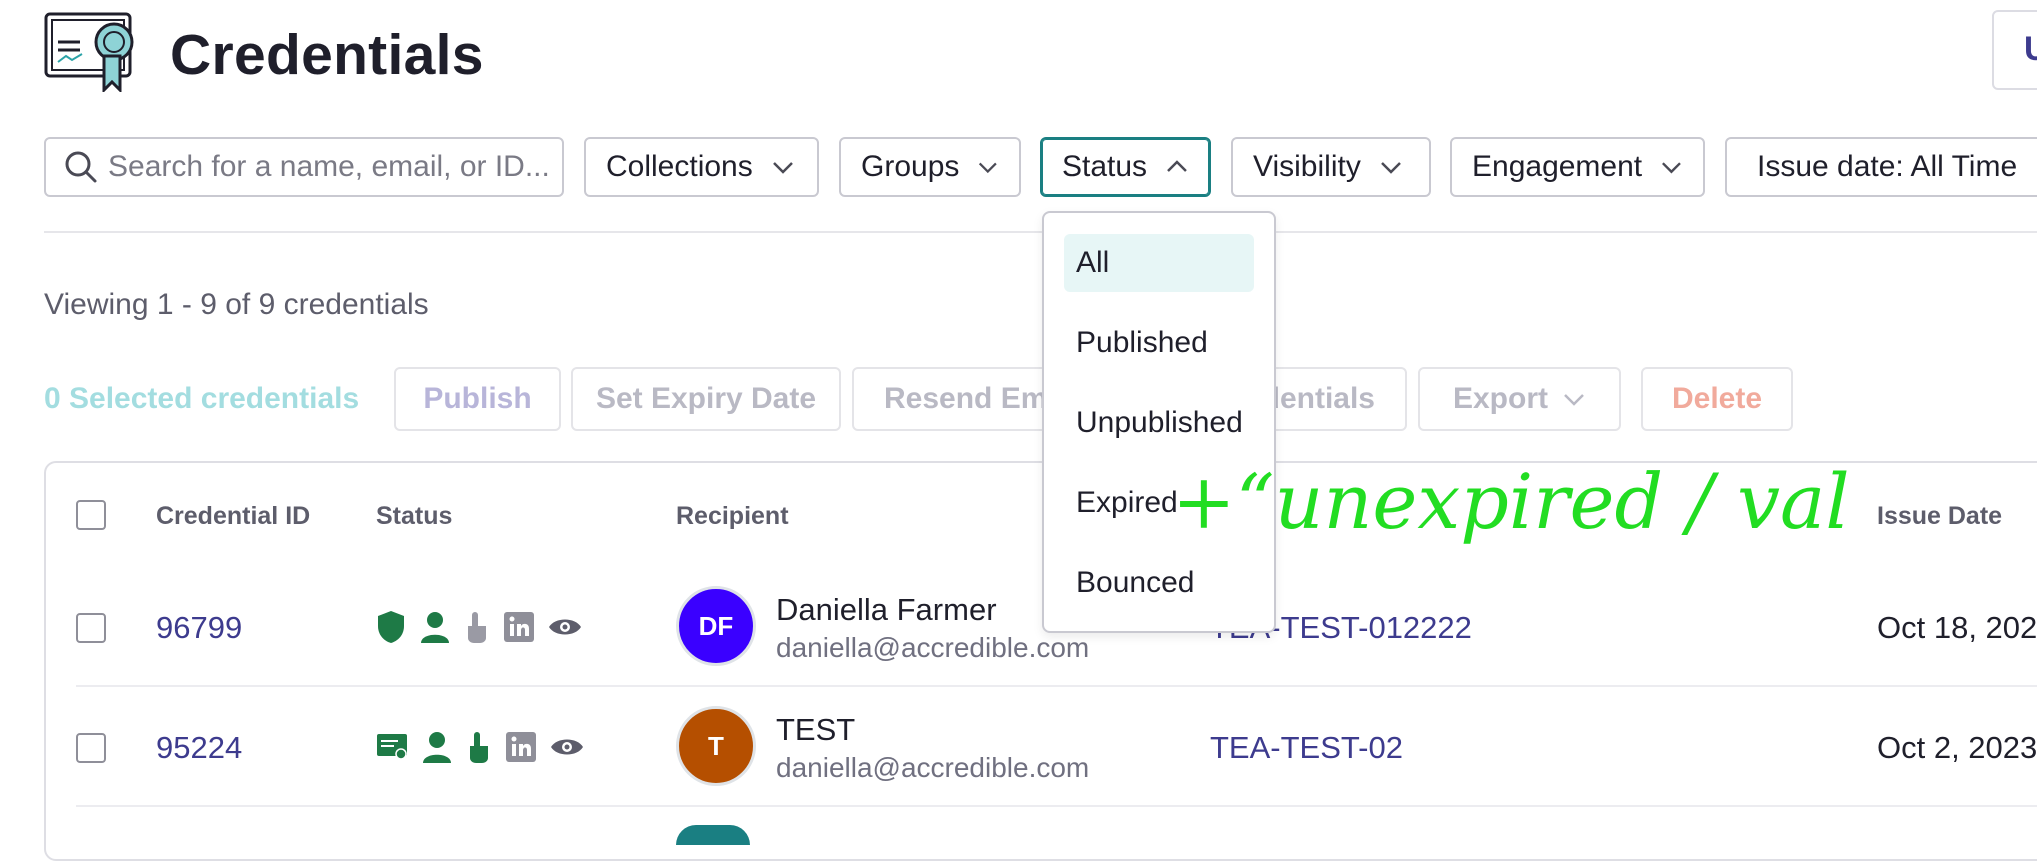 Image resolution: width=2037 pixels, height=861 pixels. Describe the element at coordinates (233, 516) in the screenshot. I see `column-header-credential-id: Credential ID` at that location.